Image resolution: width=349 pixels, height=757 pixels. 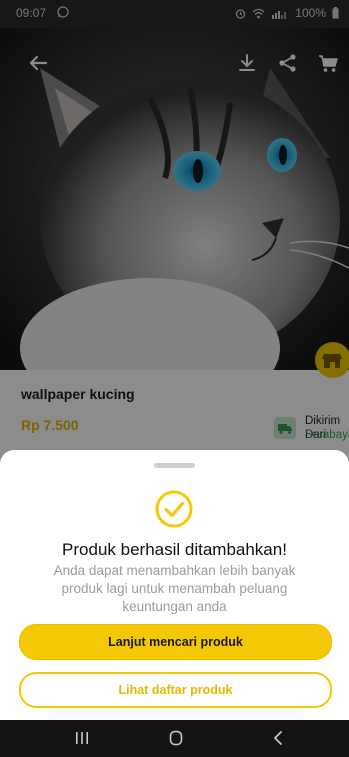 What do you see at coordinates (278, 738) in the screenshot?
I see `back-icon` at bounding box center [278, 738].